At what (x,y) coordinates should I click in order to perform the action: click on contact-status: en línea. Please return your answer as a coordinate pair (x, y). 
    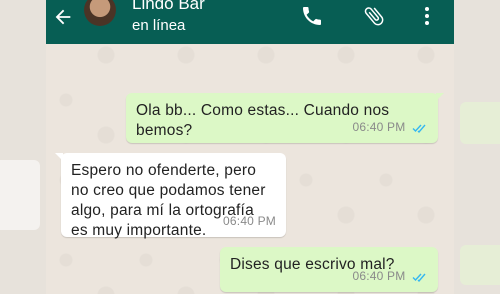
    Looking at the image, I should click on (159, 25).